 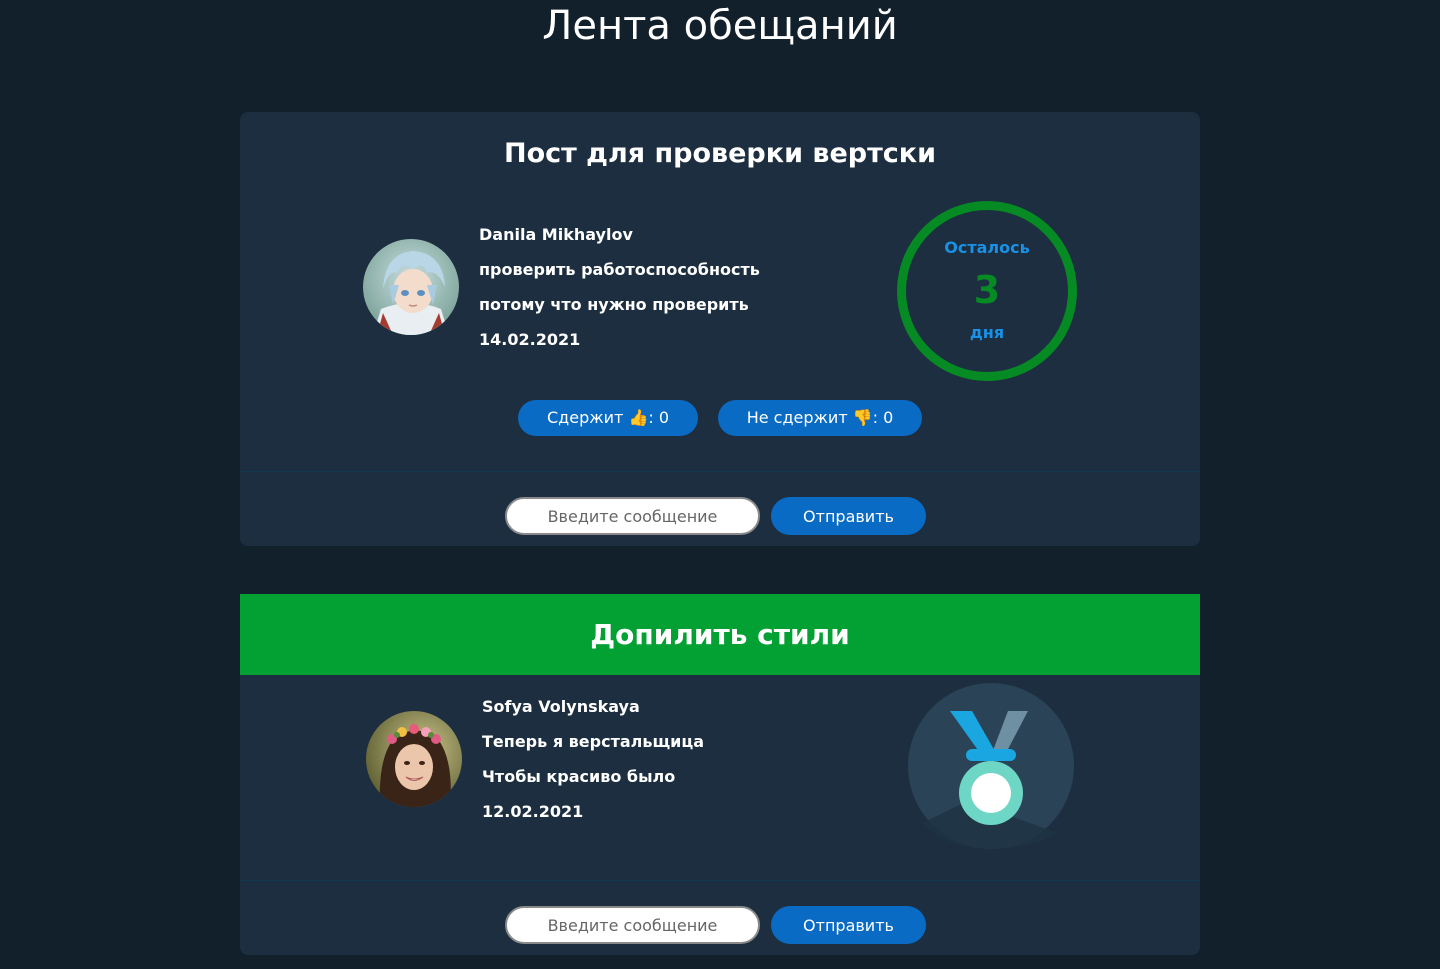 What do you see at coordinates (991, 766) in the screenshot?
I see `medal-icon` at bounding box center [991, 766].